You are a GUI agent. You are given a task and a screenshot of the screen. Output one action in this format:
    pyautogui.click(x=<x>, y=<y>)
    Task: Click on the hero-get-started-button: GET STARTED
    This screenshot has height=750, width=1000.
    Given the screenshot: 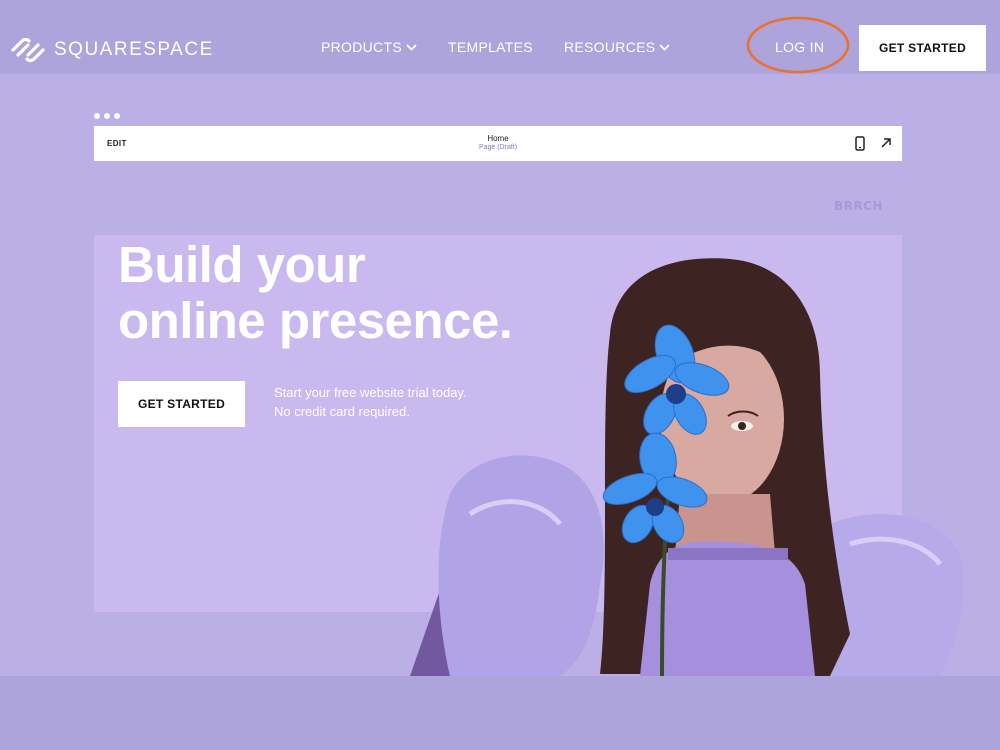 What is the action you would take?
    pyautogui.click(x=181, y=404)
    